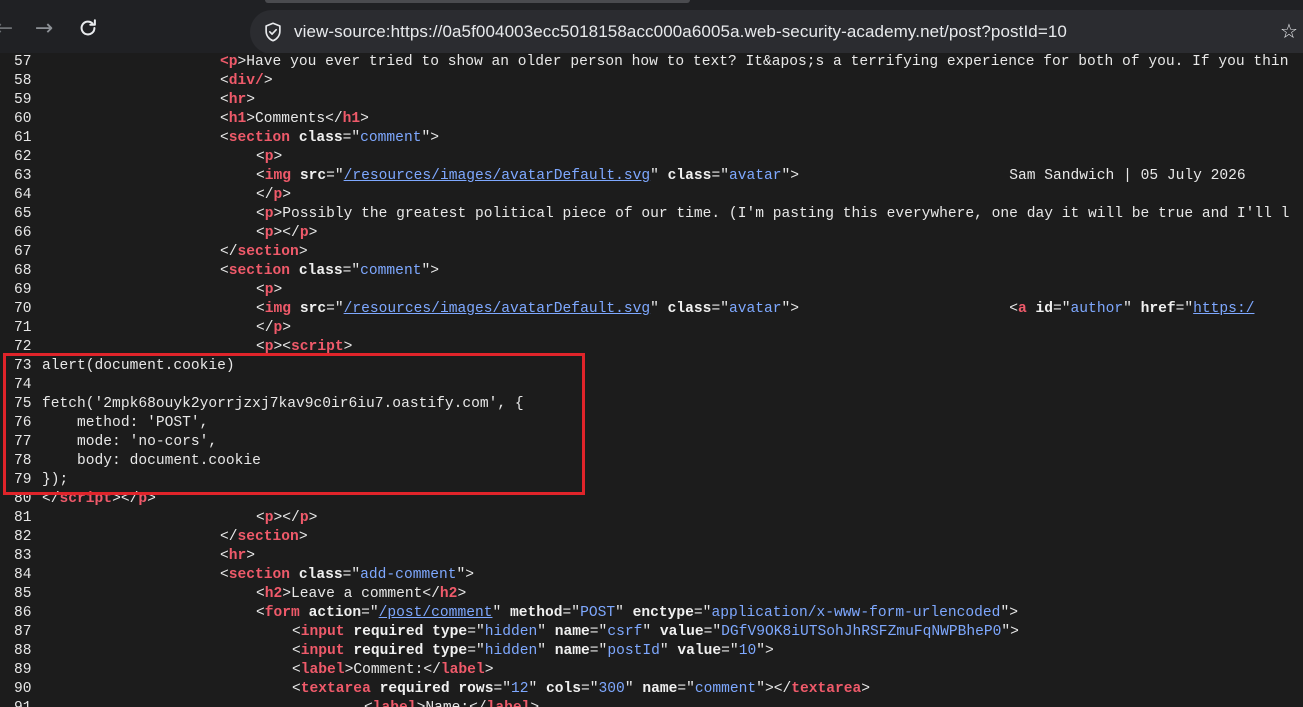  I want to click on code-token: author, so click(1097, 309).